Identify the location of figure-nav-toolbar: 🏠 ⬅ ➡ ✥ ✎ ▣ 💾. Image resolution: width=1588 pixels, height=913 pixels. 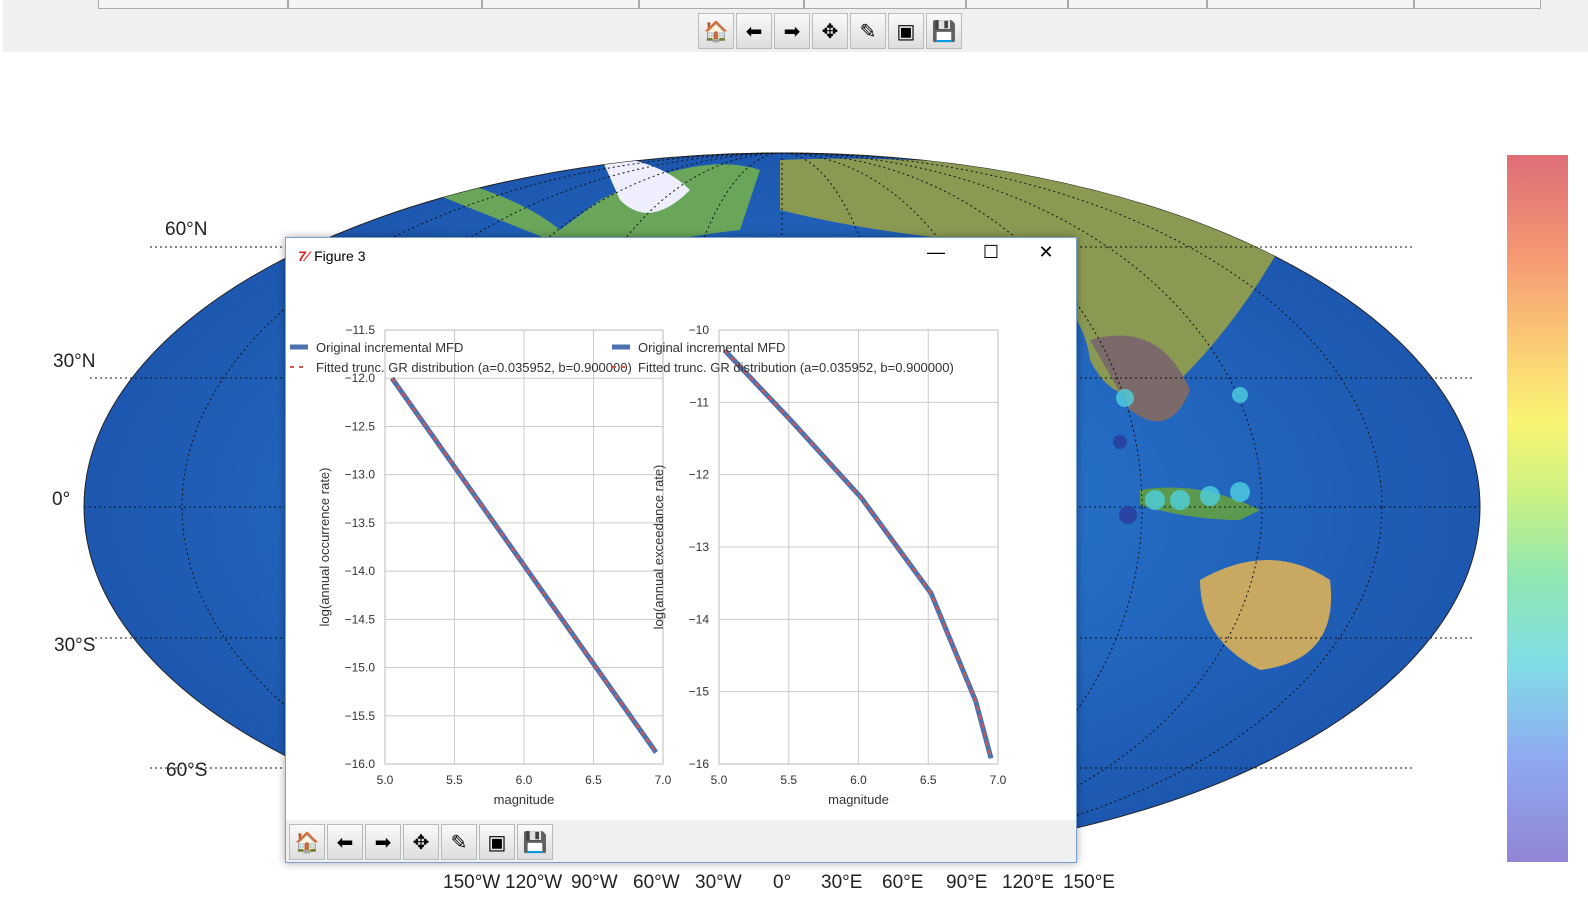
(421, 842).